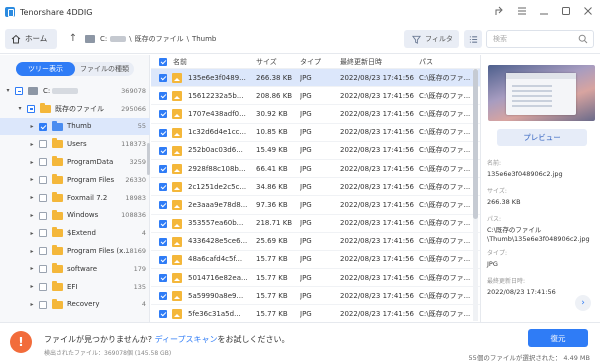  Describe the element at coordinates (90, 38) in the screenshot. I see `drive-icon` at that location.